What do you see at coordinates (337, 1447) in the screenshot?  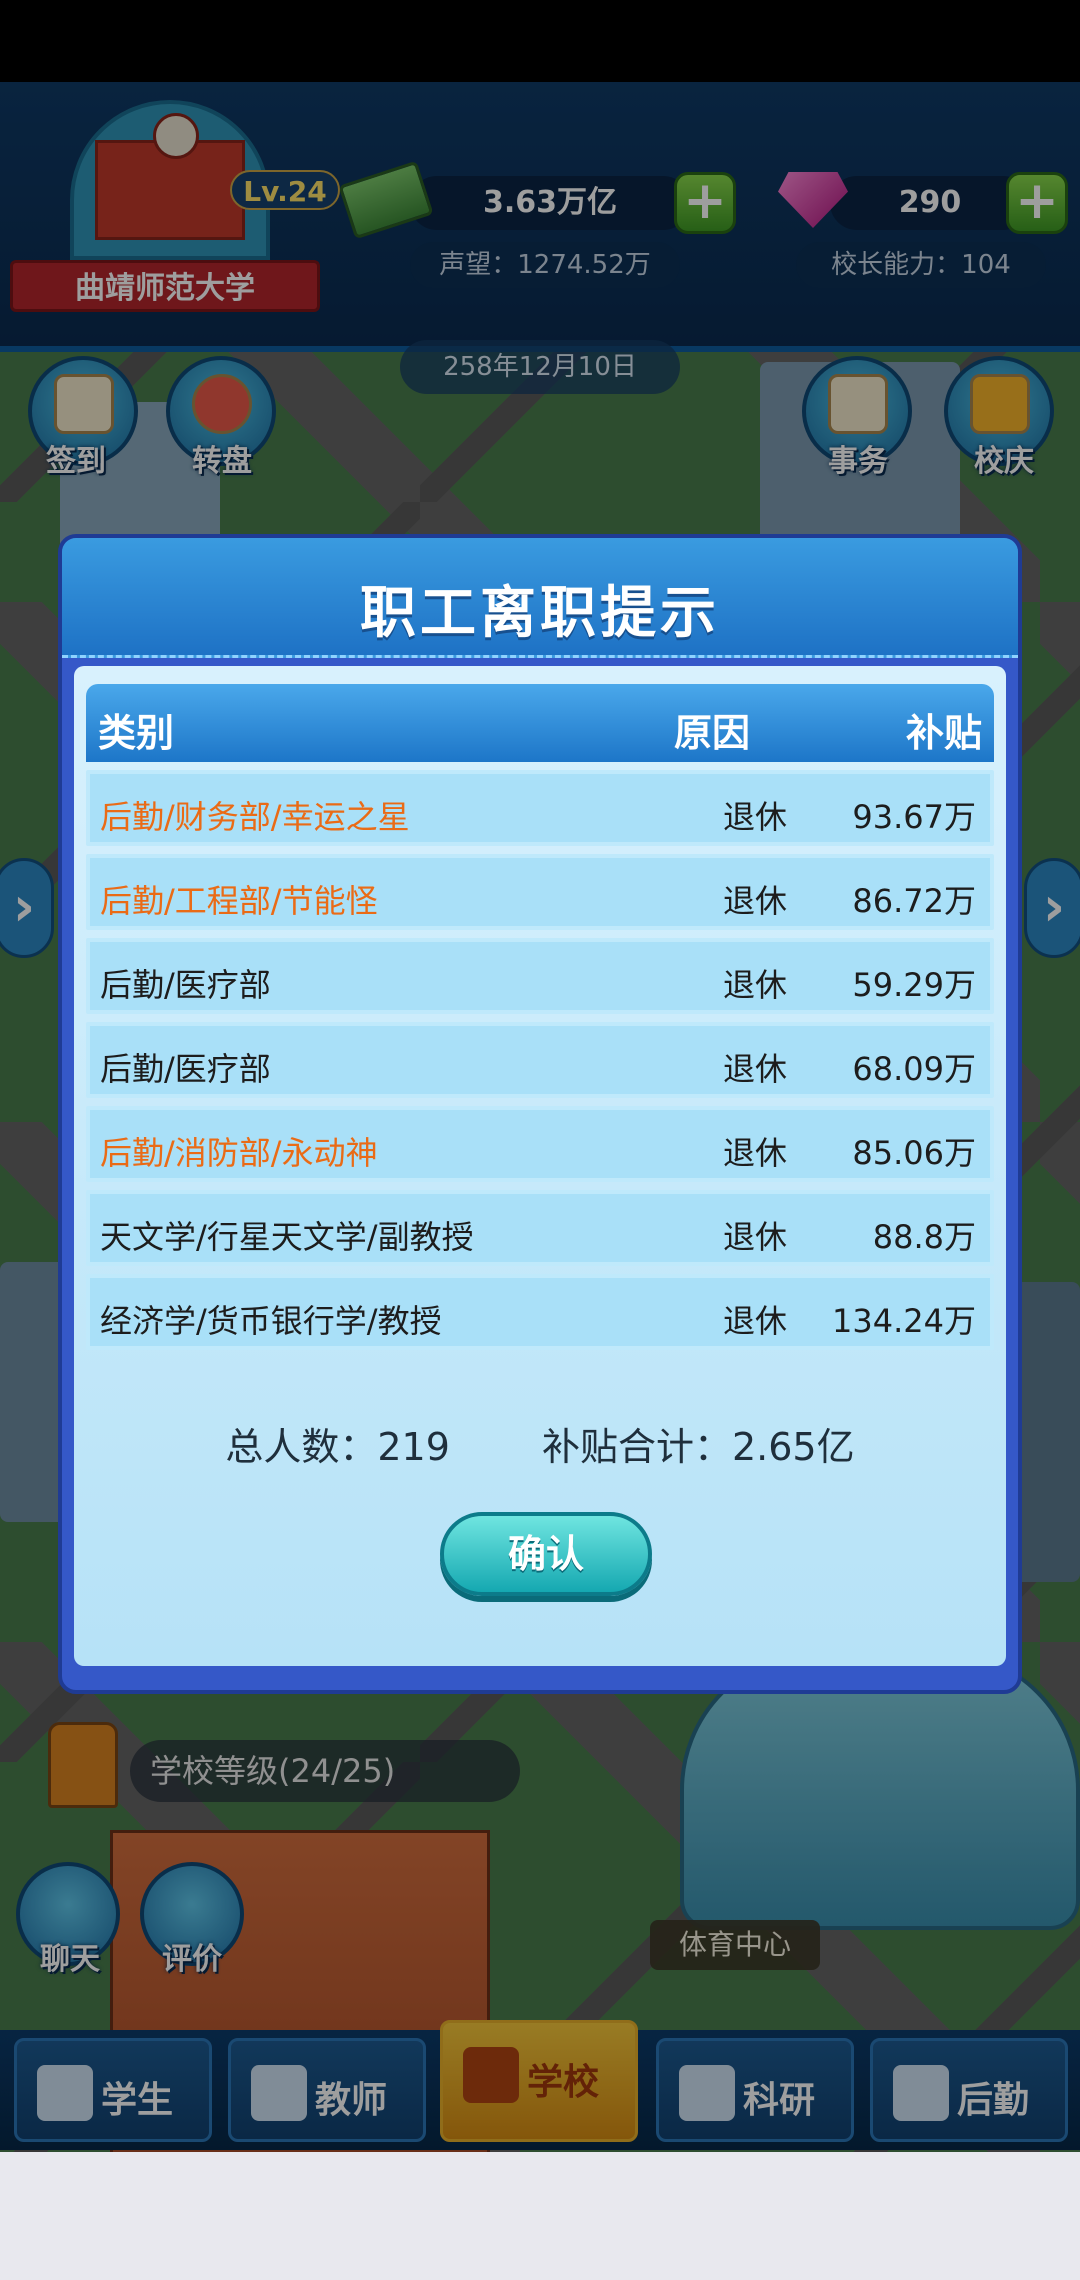 I see `total-people: 总人数：219` at bounding box center [337, 1447].